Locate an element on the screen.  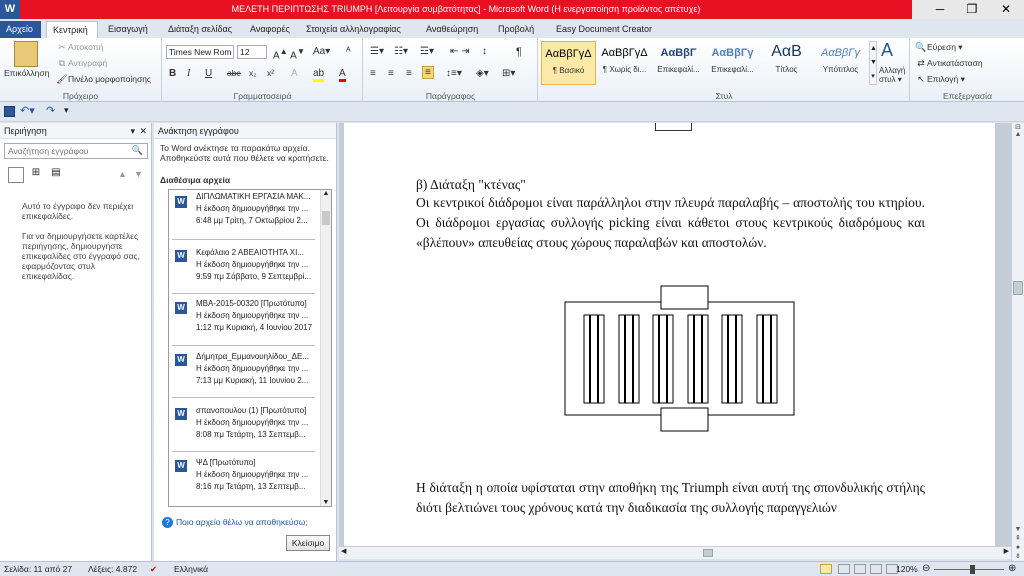
help-link: ? Ποιο αρχείο θέλω να αποθηκεύσω; is located at coordinates (235, 522).